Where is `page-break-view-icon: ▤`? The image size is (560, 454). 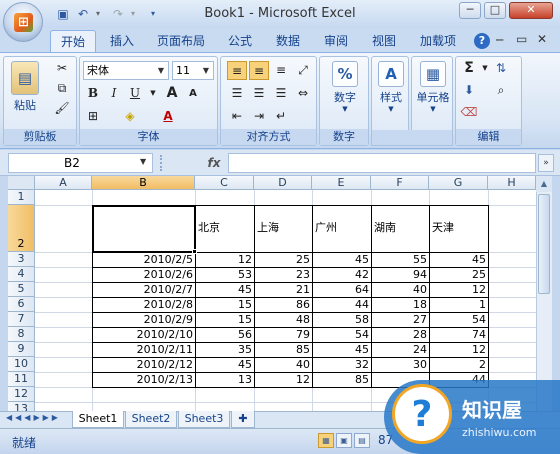
page-break-view-icon: ▤ is located at coordinates (362, 440).